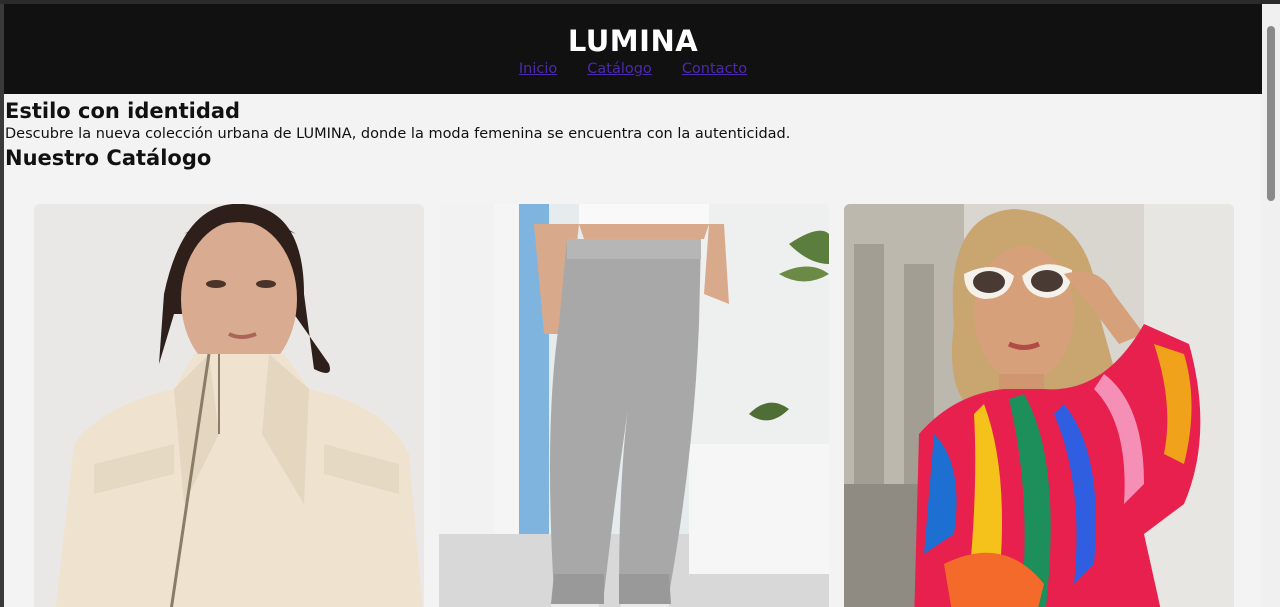 This screenshot has width=1280, height=607. Describe the element at coordinates (714, 69) in the screenshot. I see `nav-link-contacto: Contacto` at that location.